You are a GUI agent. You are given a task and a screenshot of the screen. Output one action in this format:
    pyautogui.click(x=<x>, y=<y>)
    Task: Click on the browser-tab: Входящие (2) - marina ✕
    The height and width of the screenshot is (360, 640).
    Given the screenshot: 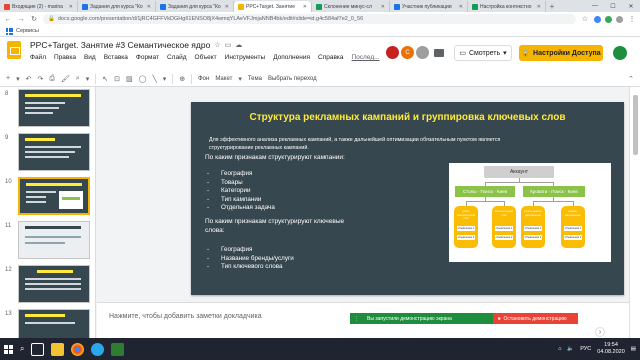 What is the action you would take?
    pyautogui.click(x=39, y=6)
    